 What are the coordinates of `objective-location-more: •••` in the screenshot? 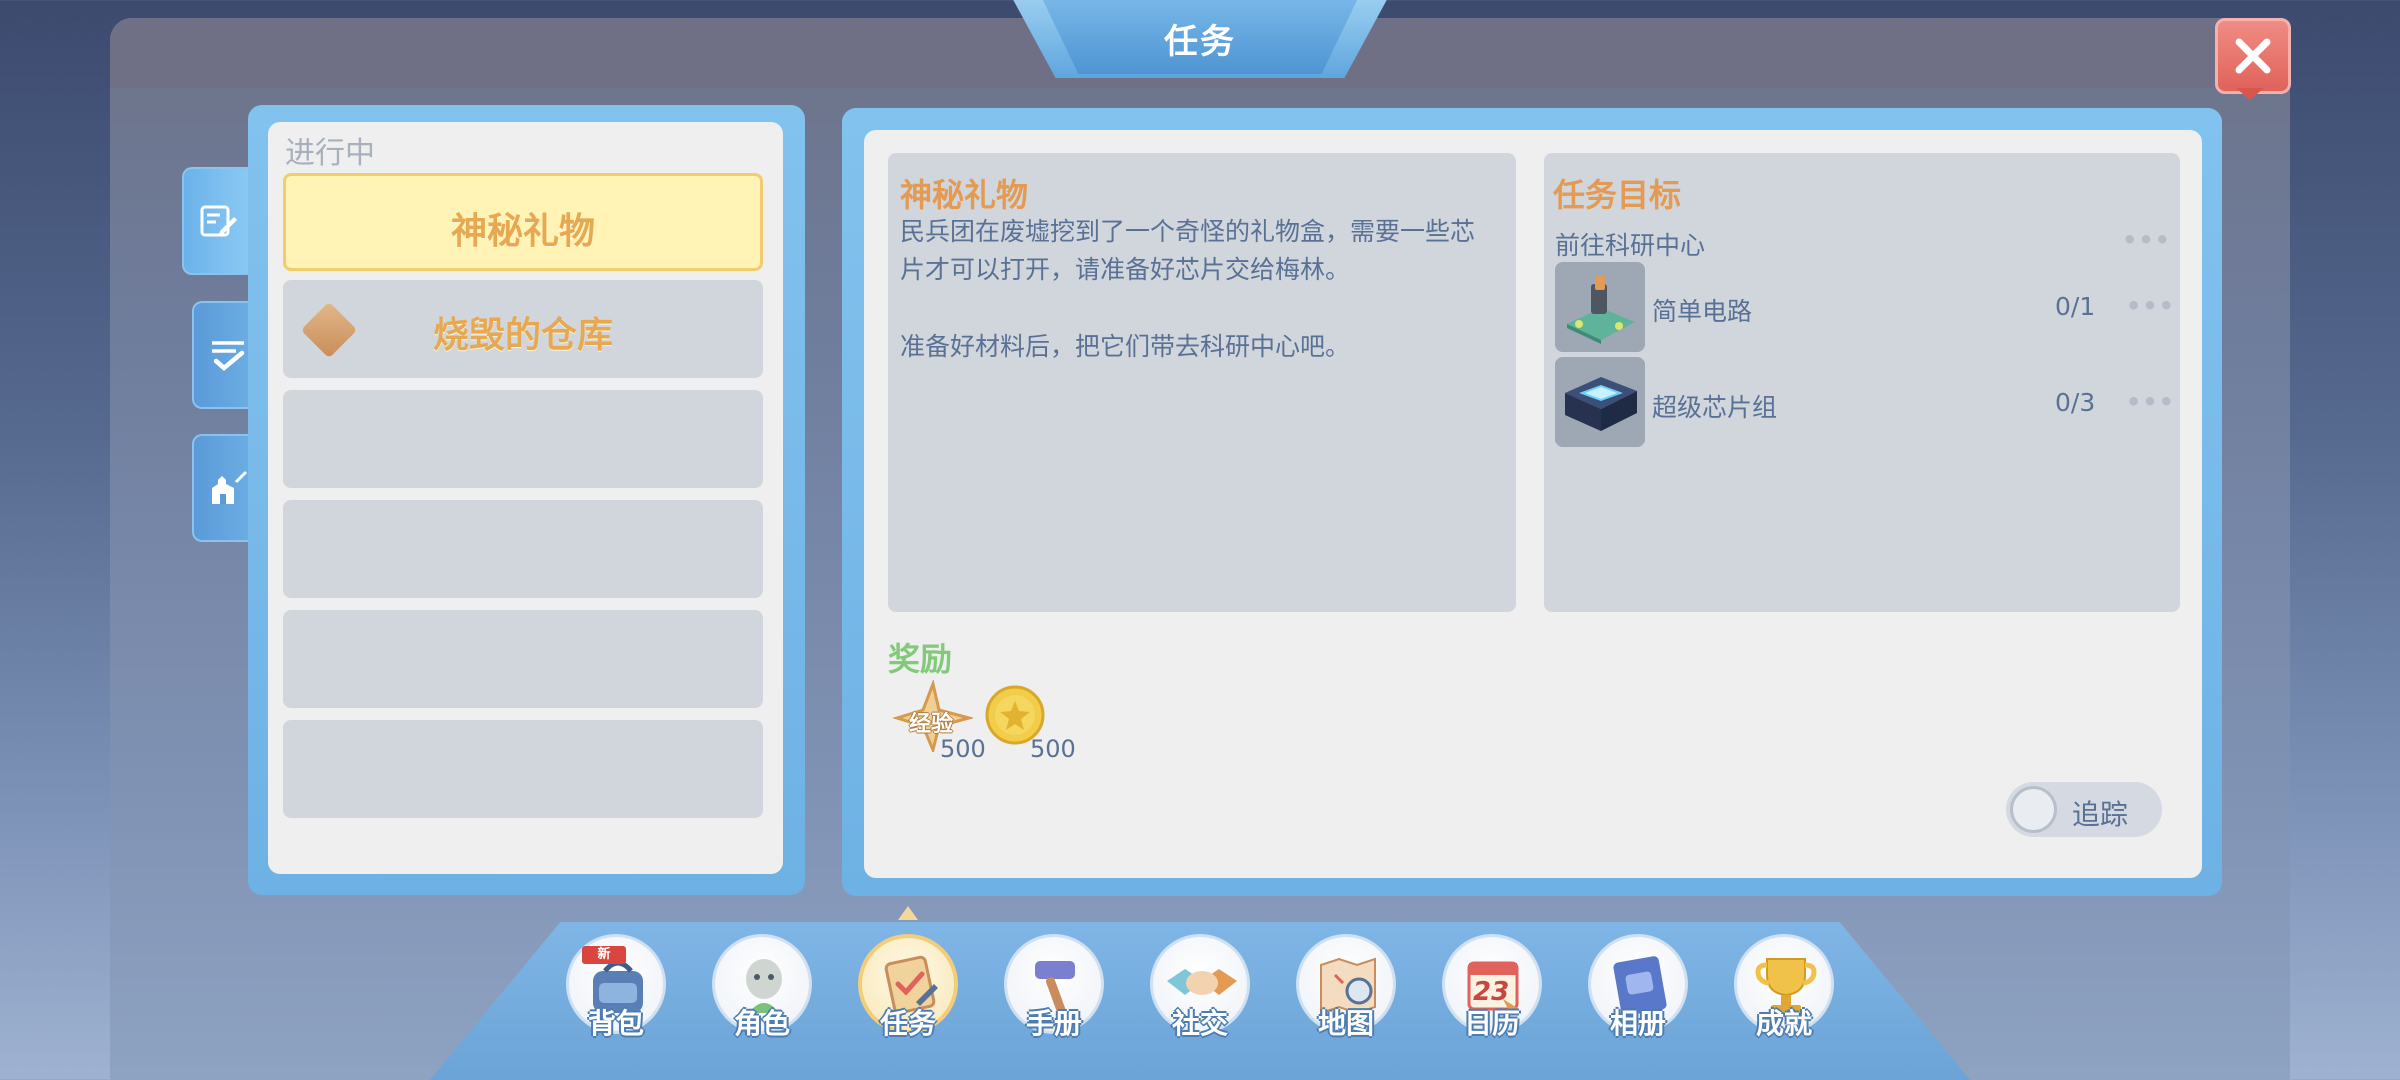 It's located at (2146, 240).